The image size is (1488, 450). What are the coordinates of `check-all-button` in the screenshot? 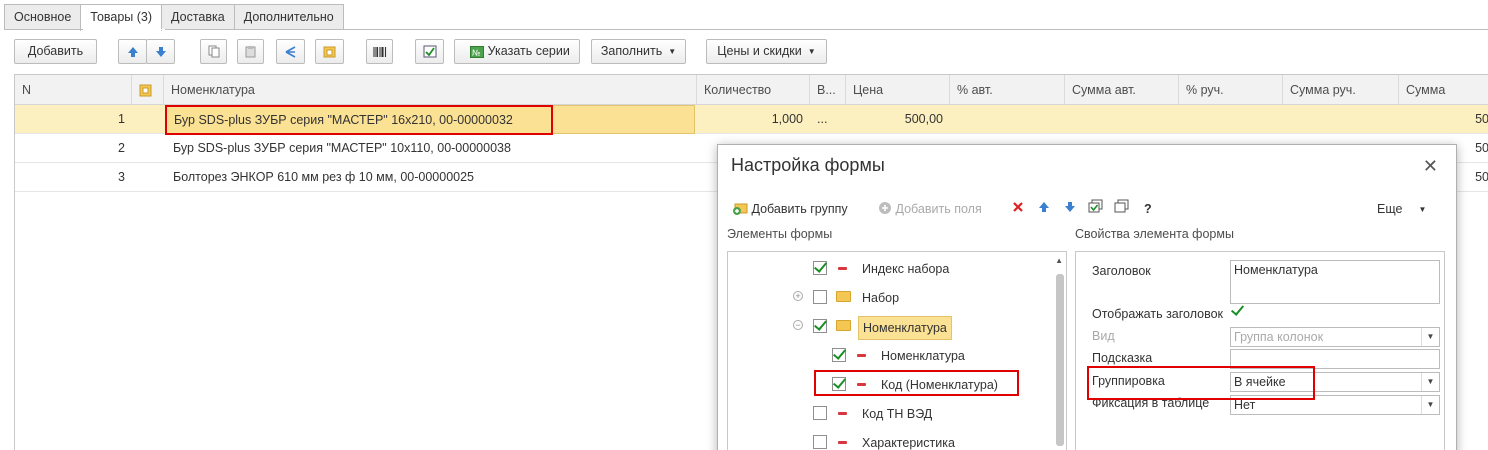 It's located at (1095, 209).